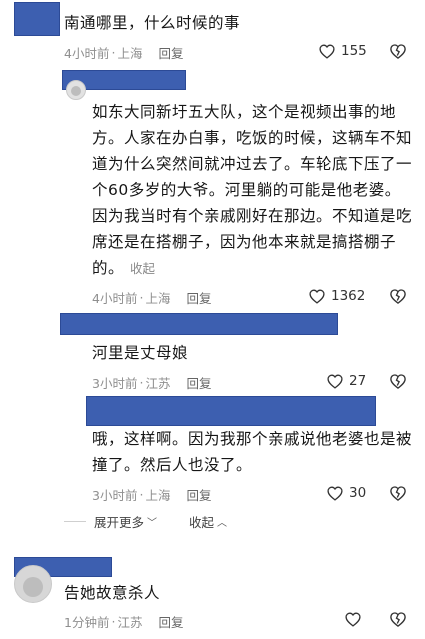 This screenshot has width=425, height=639. I want to click on cropped-top-line, so click(210, 3).